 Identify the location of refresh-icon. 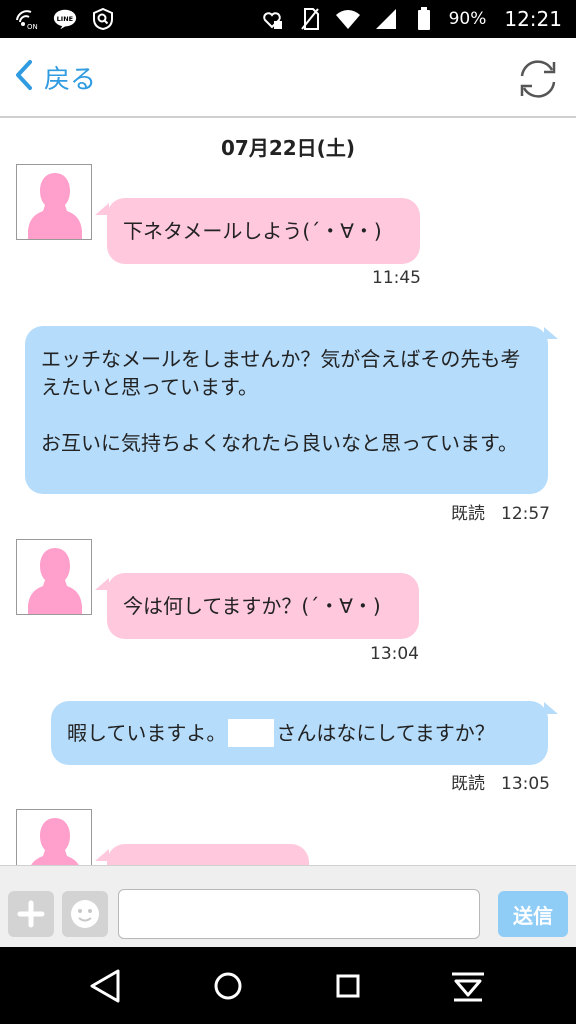
(538, 83).